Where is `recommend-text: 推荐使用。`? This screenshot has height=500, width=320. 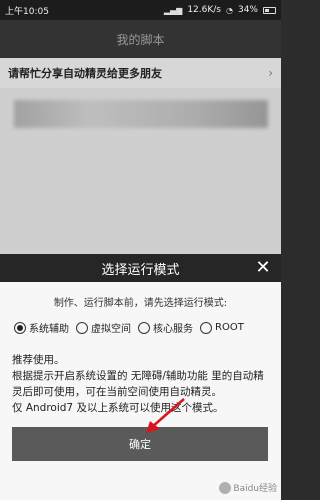
recommend-text: 推荐使用。 is located at coordinates (38, 360).